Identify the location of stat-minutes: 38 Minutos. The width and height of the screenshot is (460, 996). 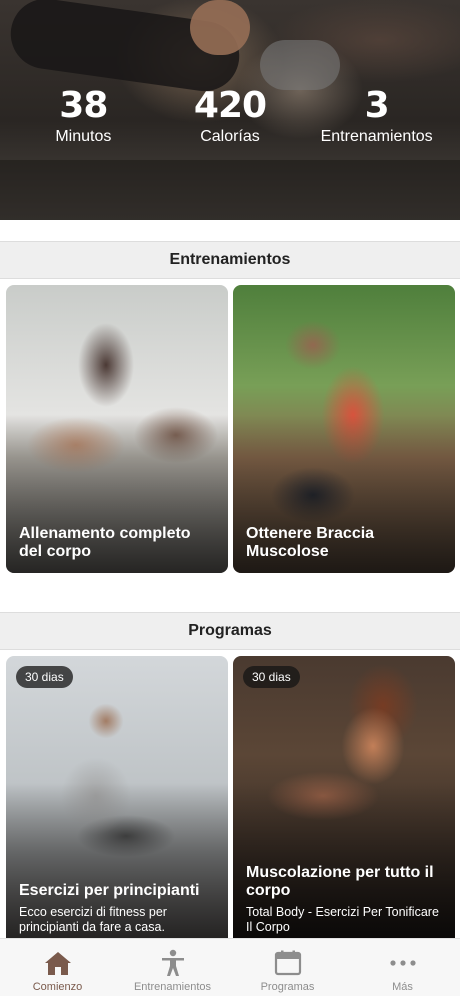
(83, 116).